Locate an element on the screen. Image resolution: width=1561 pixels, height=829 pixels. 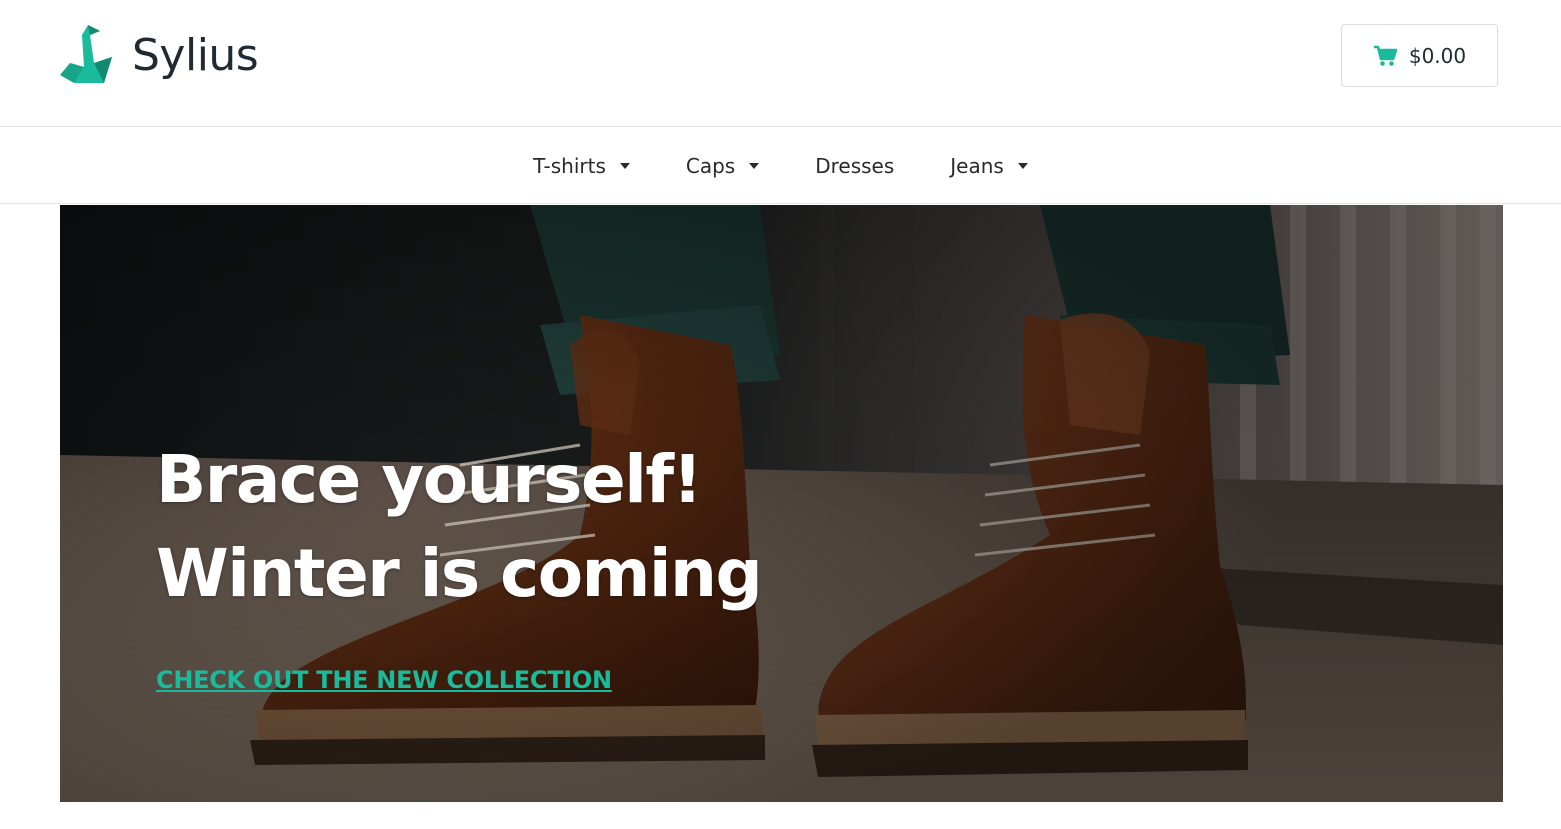
hero-headline: Brace yourself! Winter is coming is located at coordinates (459, 527).